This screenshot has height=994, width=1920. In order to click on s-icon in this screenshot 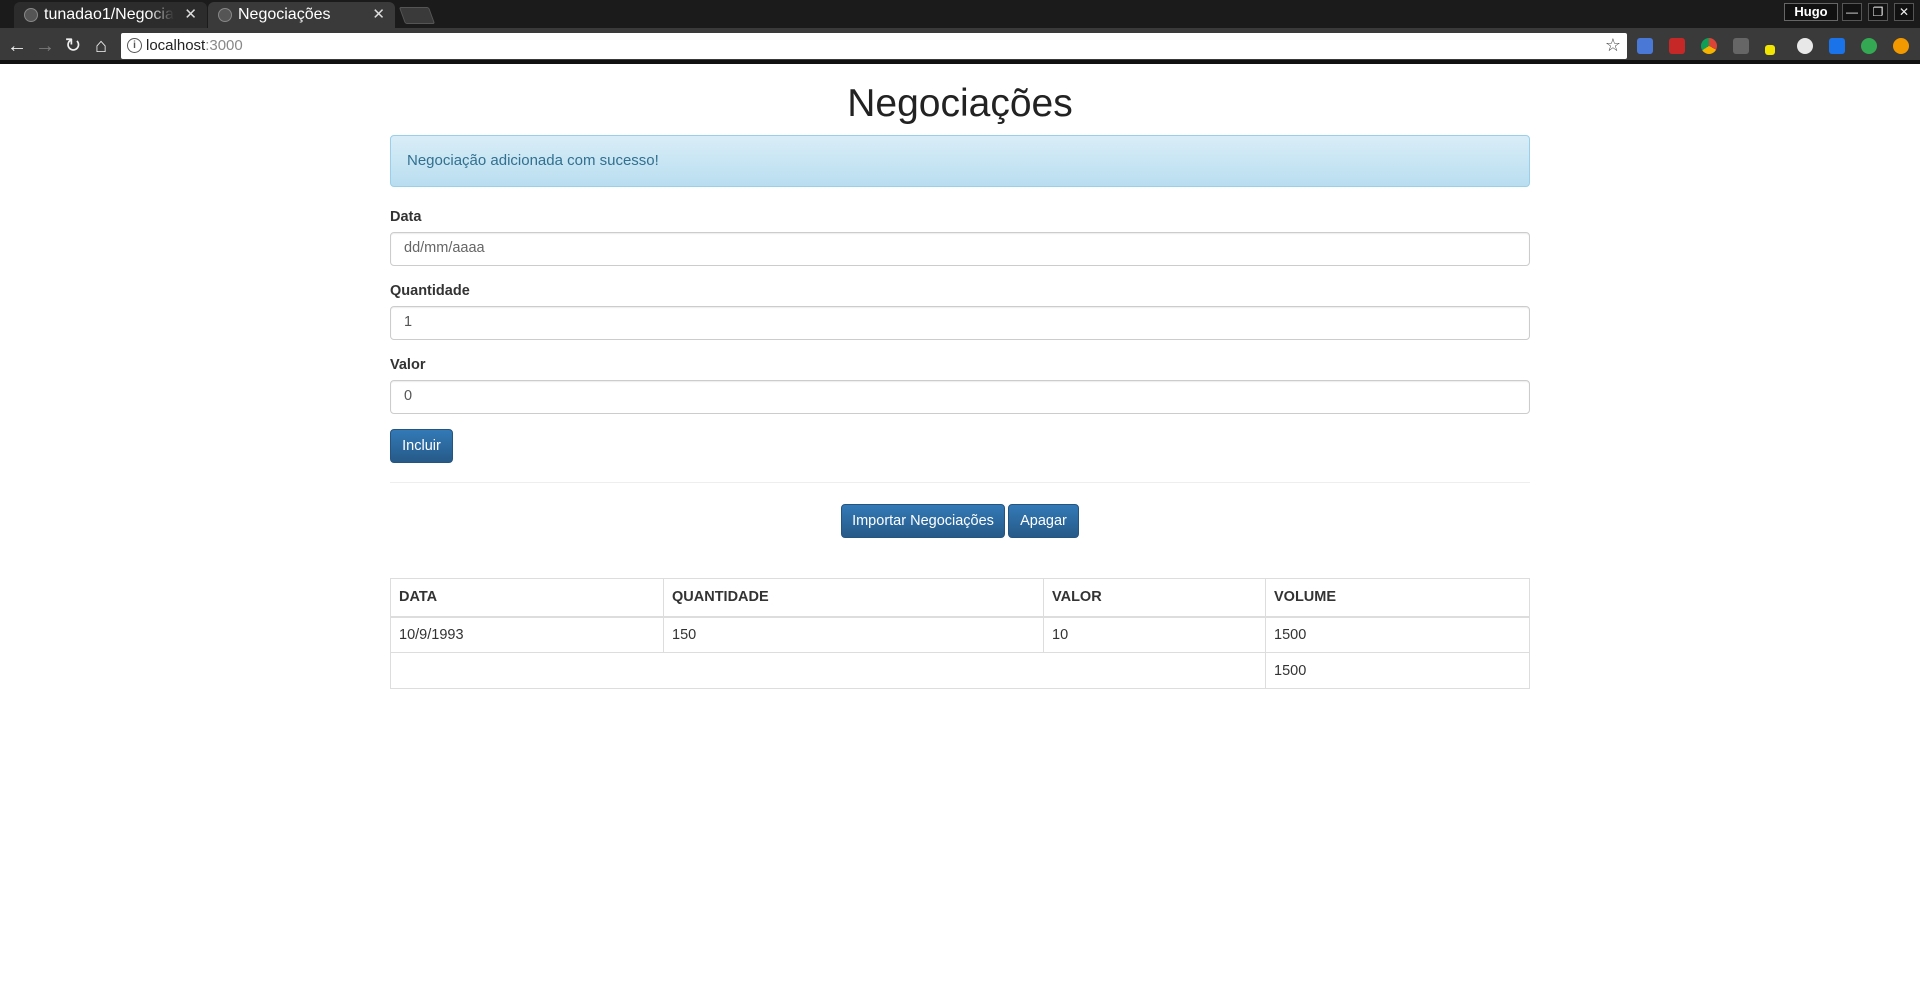, I will do `click(1837, 46)`.